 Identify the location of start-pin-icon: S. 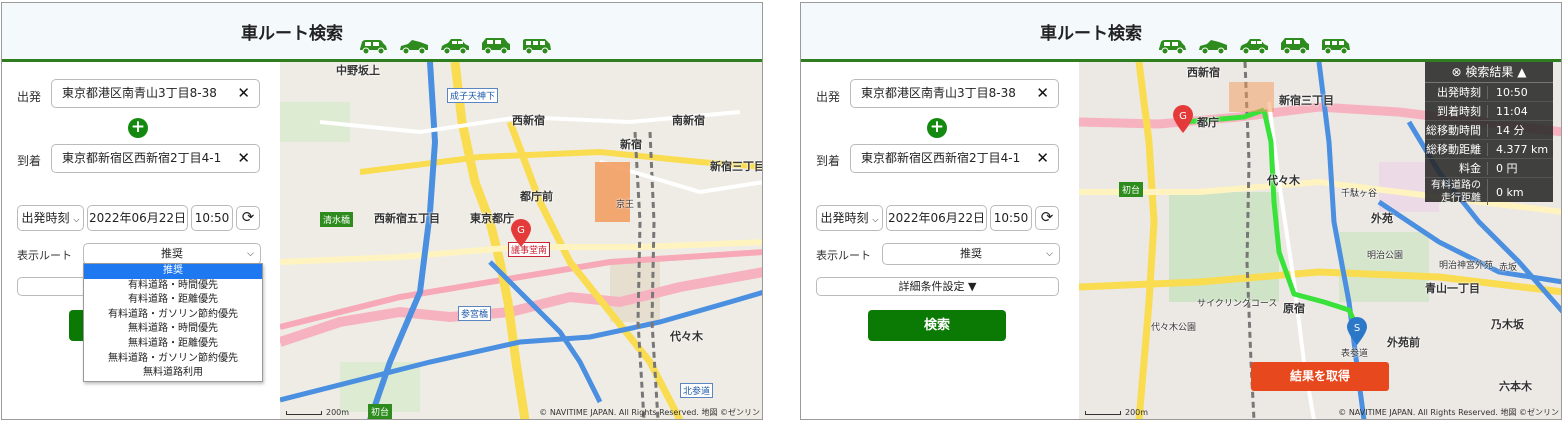
(1357, 331).